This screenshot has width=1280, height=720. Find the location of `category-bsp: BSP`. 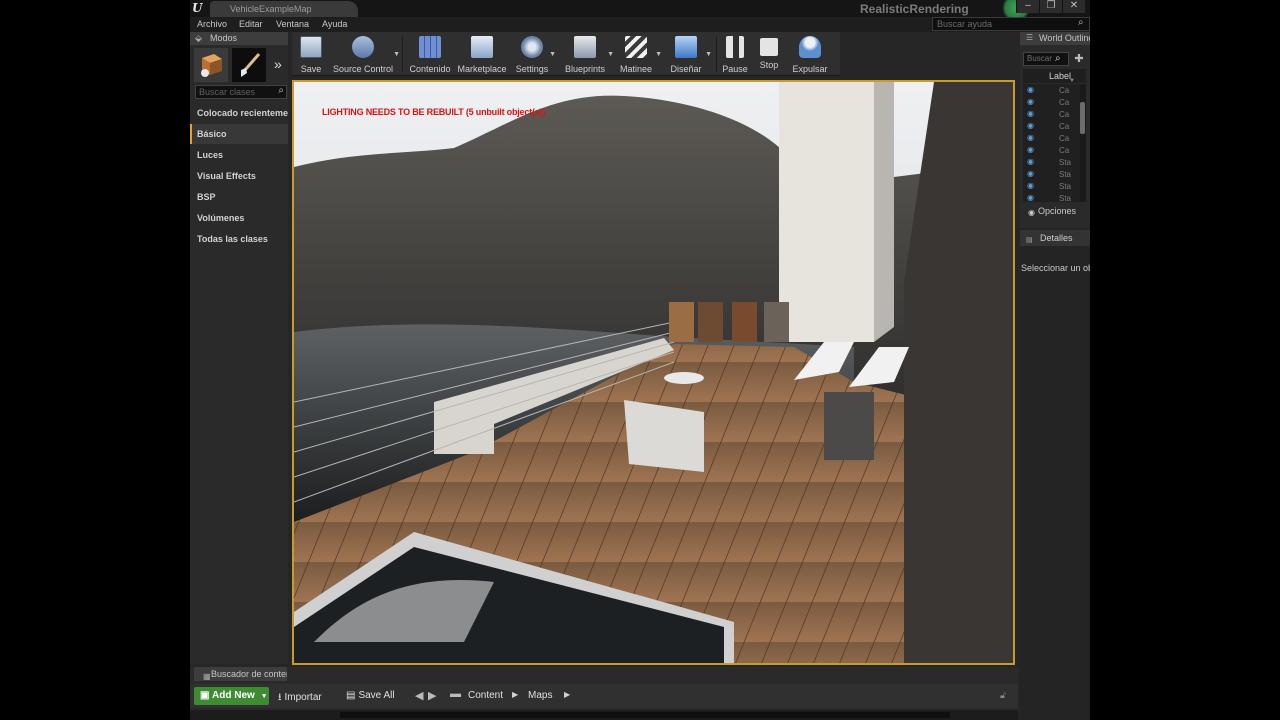

category-bsp: BSP is located at coordinates (239, 197).